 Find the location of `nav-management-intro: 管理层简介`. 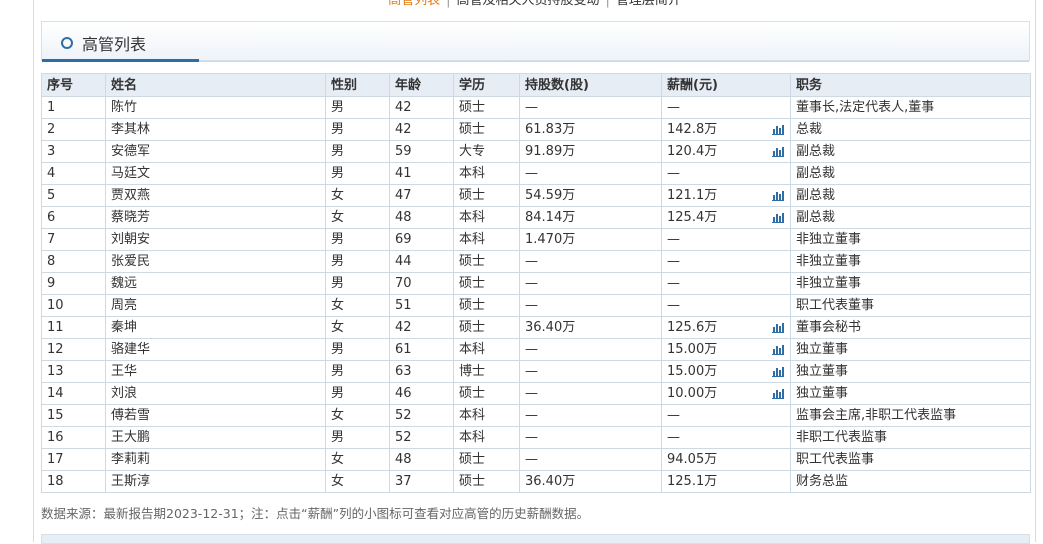

nav-management-intro: 管理层简介 is located at coordinates (648, 4).